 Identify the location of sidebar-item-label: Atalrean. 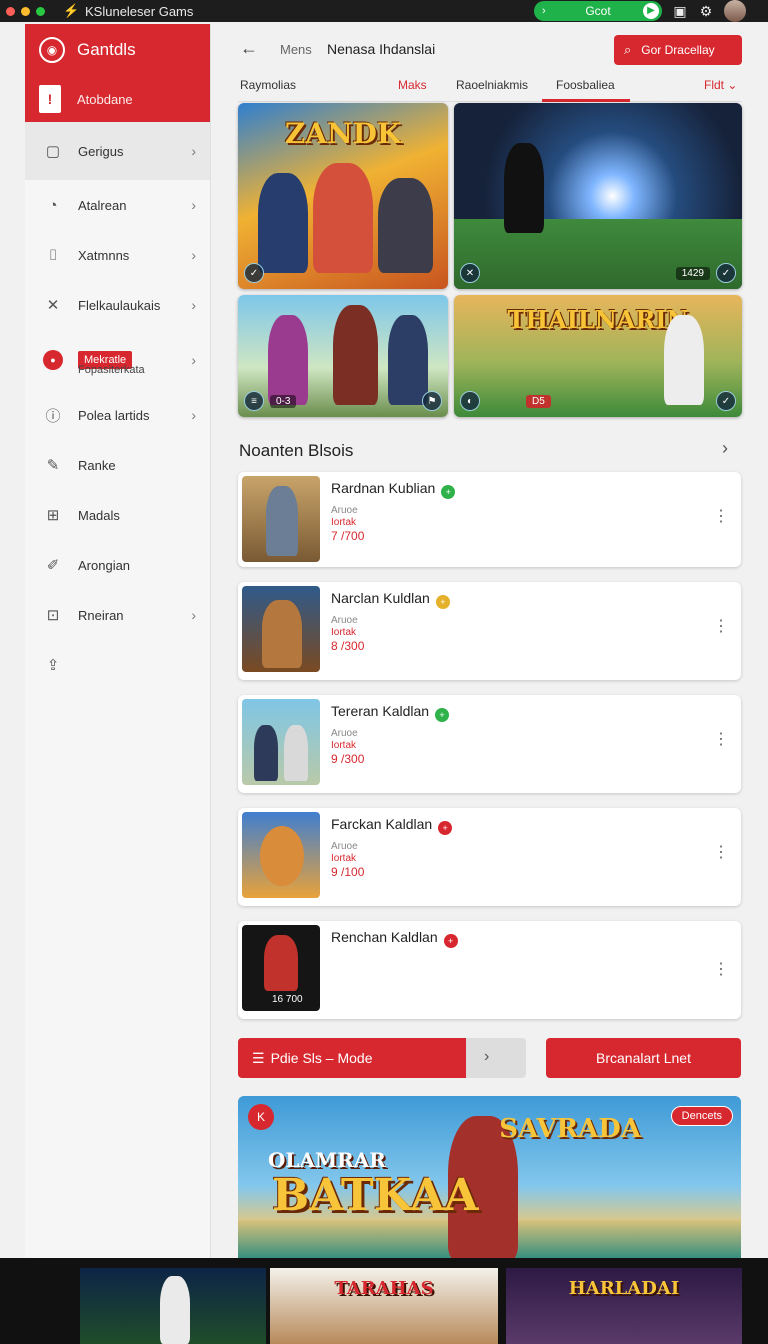
(102, 205).